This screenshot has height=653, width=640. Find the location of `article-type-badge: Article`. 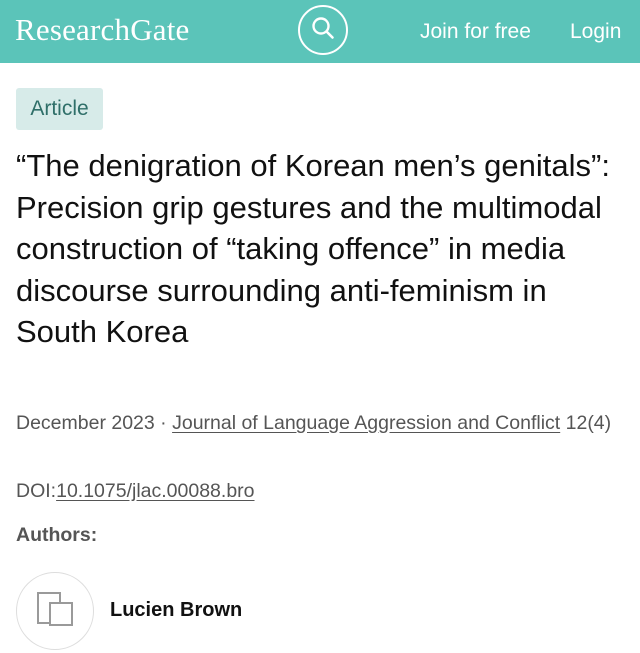

article-type-badge: Article is located at coordinates (59, 109).